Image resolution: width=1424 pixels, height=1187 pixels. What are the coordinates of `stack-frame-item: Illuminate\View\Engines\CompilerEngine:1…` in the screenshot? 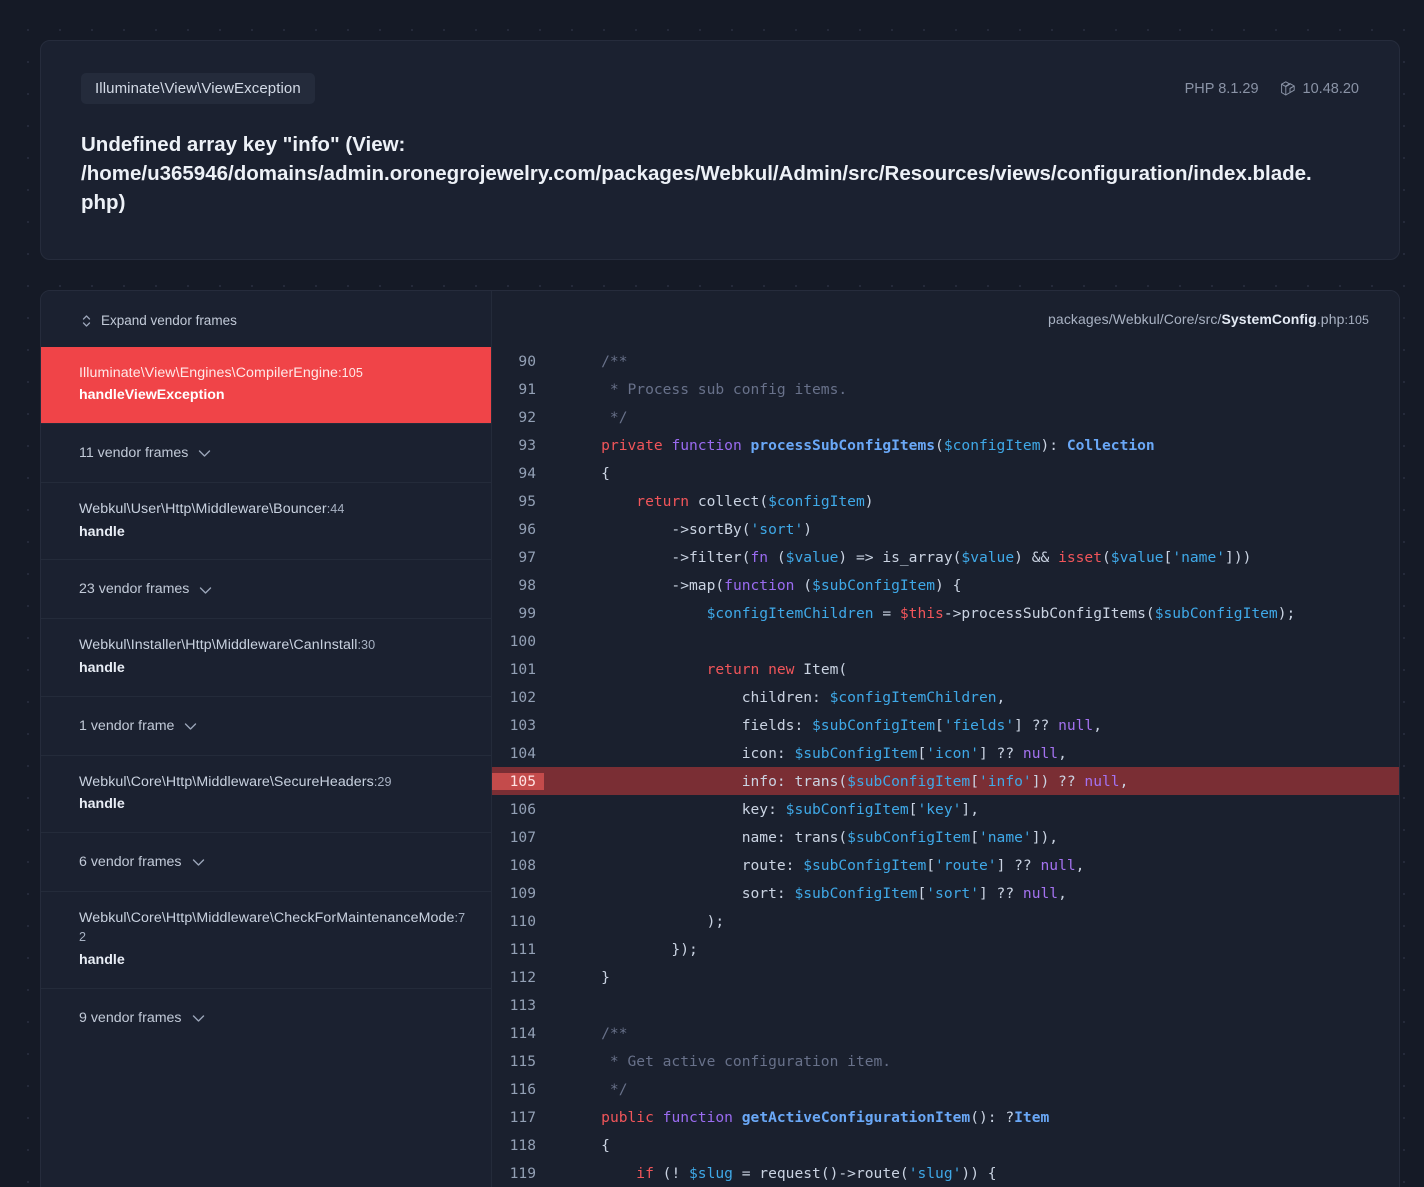 It's located at (266, 385).